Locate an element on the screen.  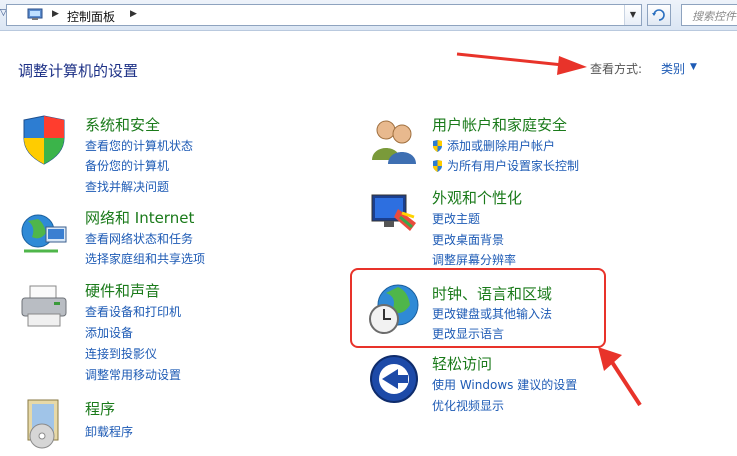
printer-icon is located at coordinates (44, 306).